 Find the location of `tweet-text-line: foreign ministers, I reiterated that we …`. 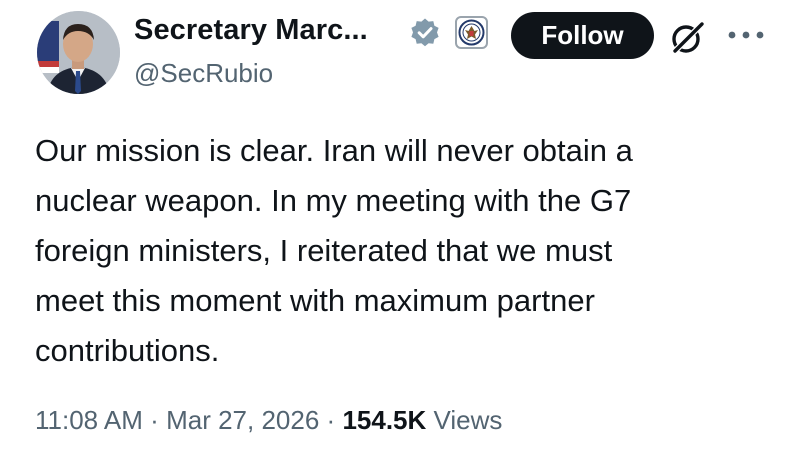

tweet-text-line: foreign ministers, I reiterated that we … is located at coordinates (324, 250).